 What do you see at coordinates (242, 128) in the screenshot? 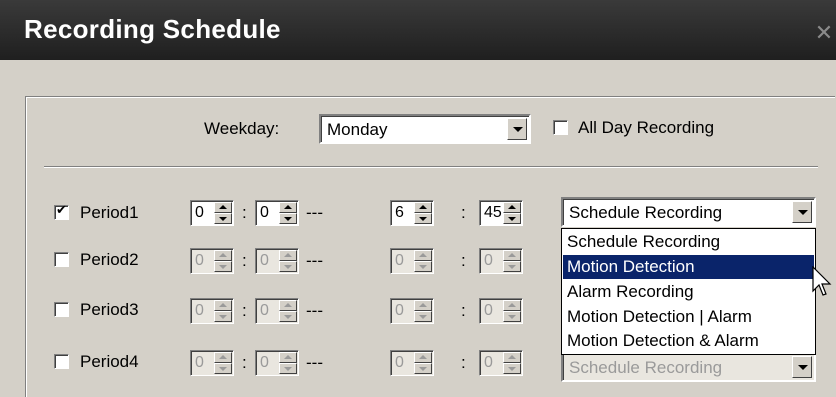
I see `weekday-label: Weekday:` at bounding box center [242, 128].